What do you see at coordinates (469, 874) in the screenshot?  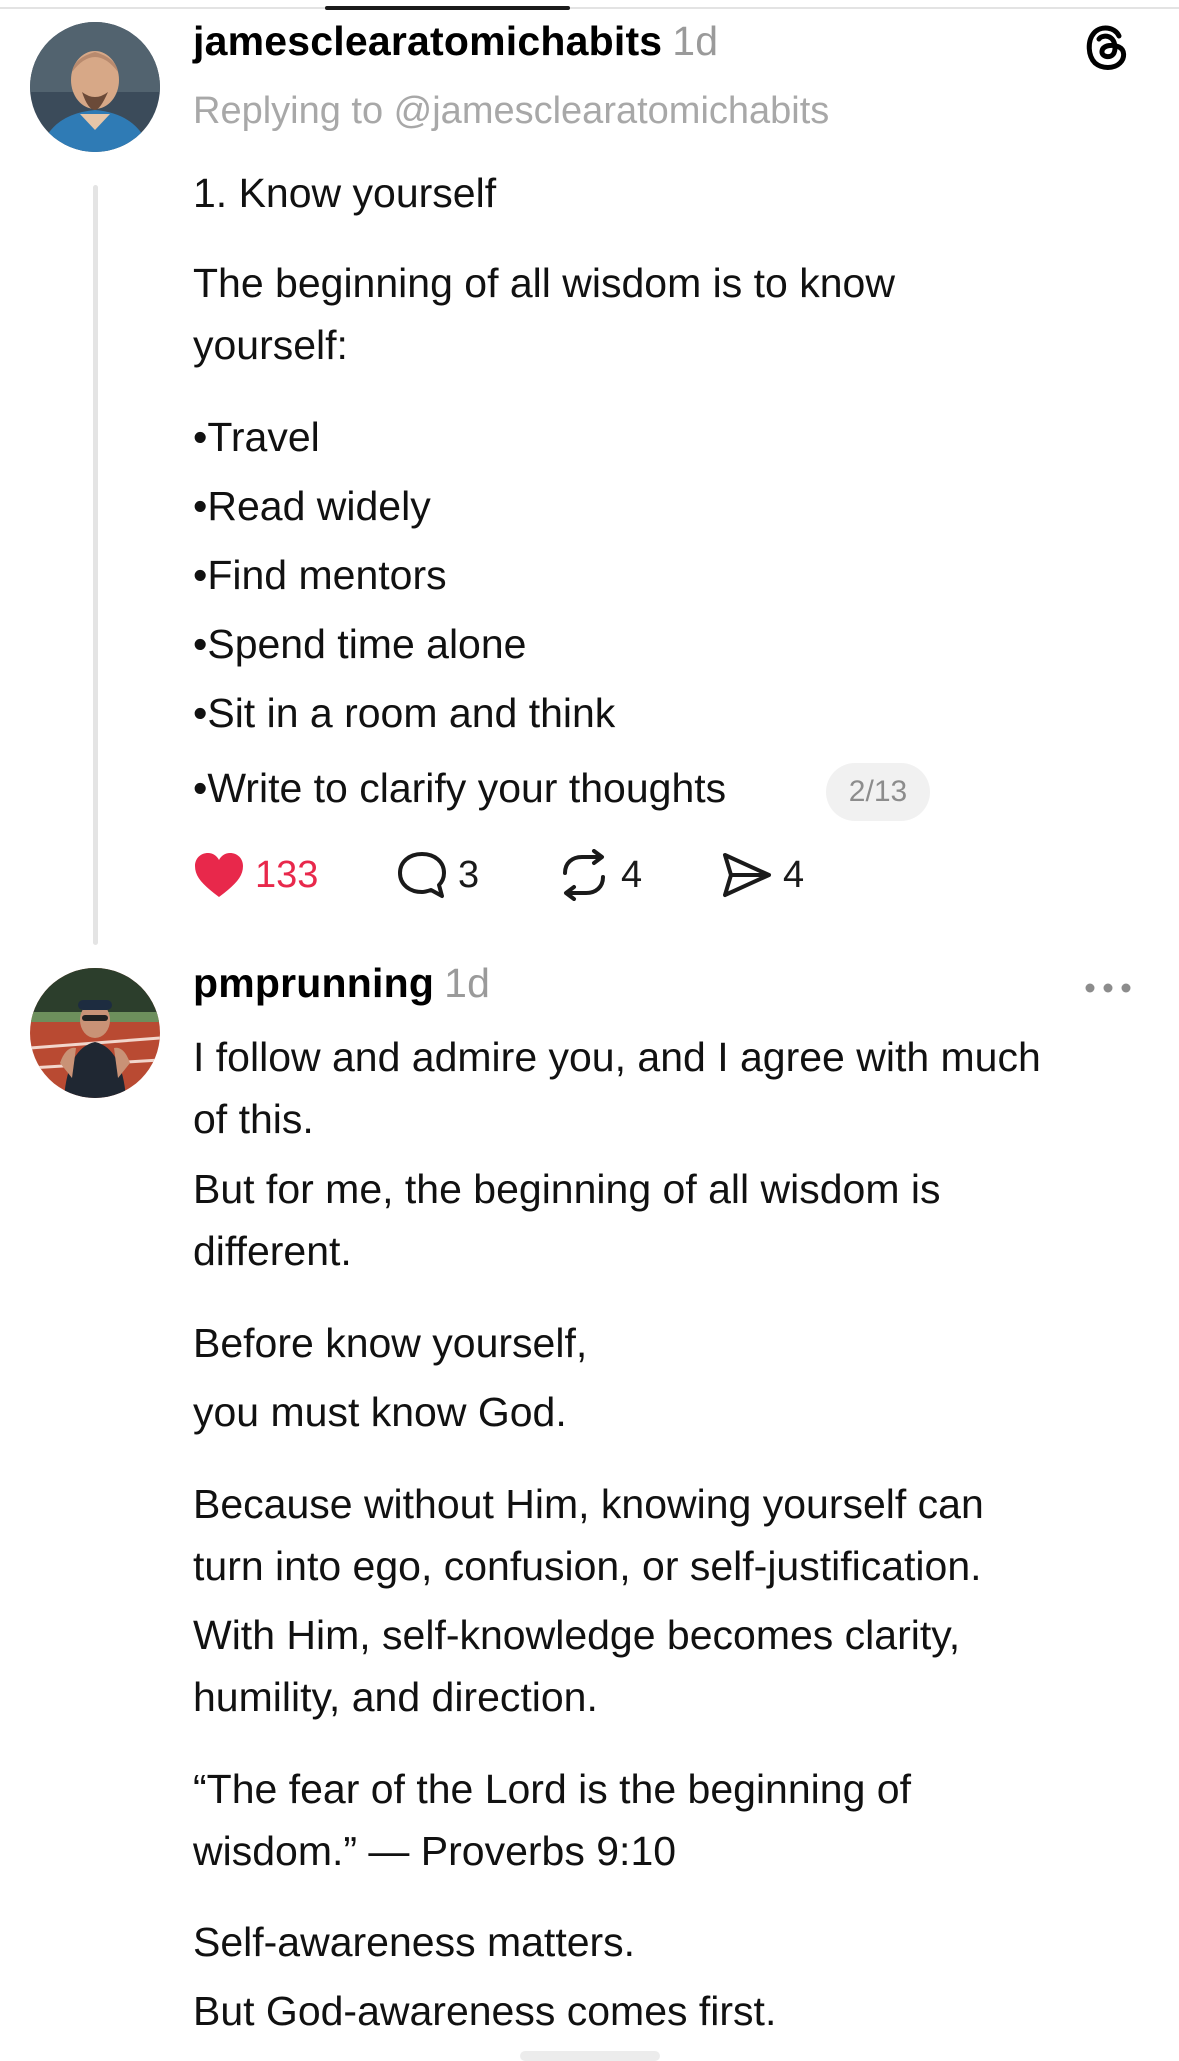 I see `reply-count: 3` at bounding box center [469, 874].